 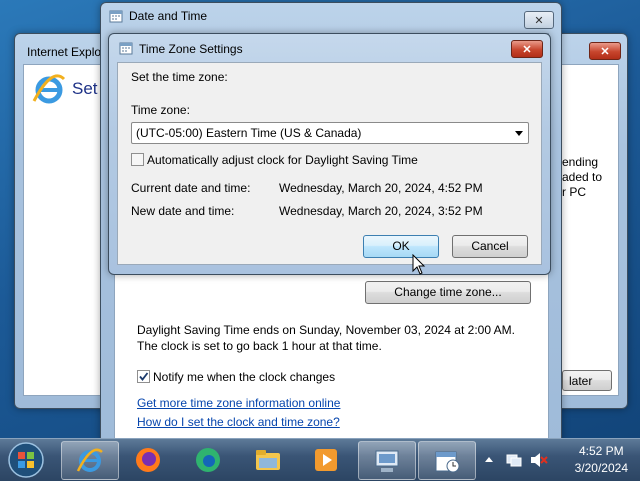 What do you see at coordinates (539, 20) in the screenshot?
I see `date-time-close-button: ✕` at bounding box center [539, 20].